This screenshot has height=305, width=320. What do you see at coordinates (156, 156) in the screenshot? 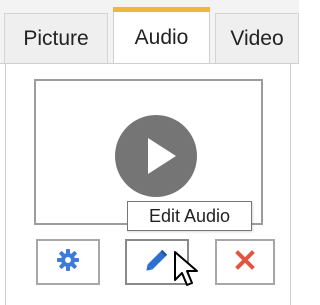
I see `play-icon` at bounding box center [156, 156].